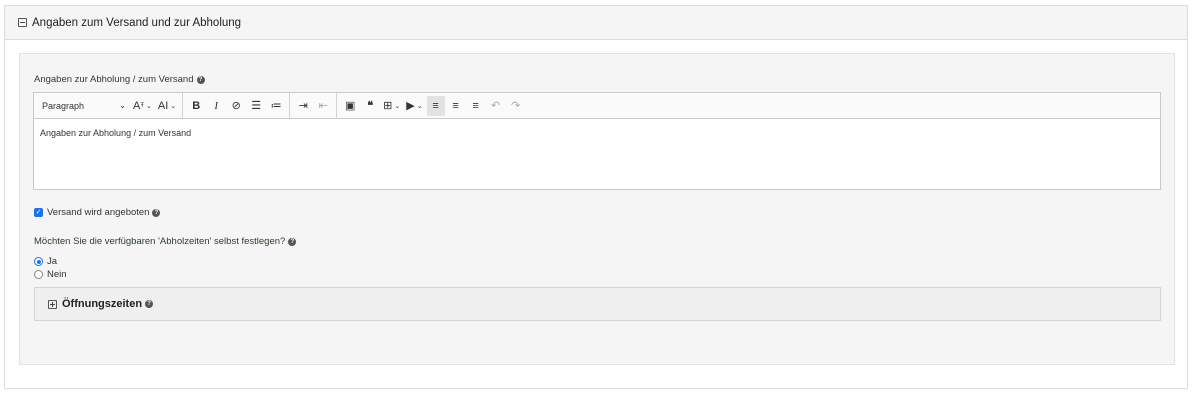 The image size is (1193, 393). Describe the element at coordinates (456, 106) in the screenshot. I see `align-right-icon: ≡` at that location.